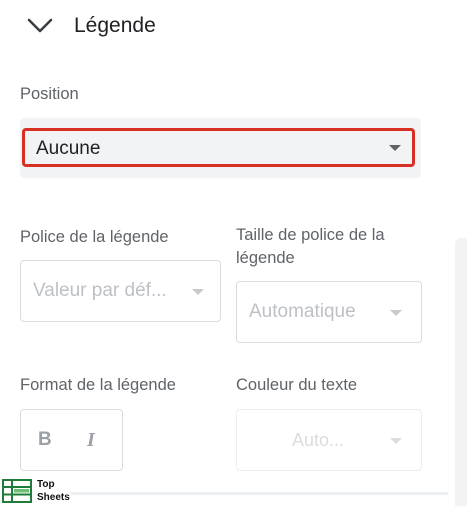 The width and height of the screenshot is (468, 506). Describe the element at coordinates (45, 440) in the screenshot. I see `bold-button: B` at that location.